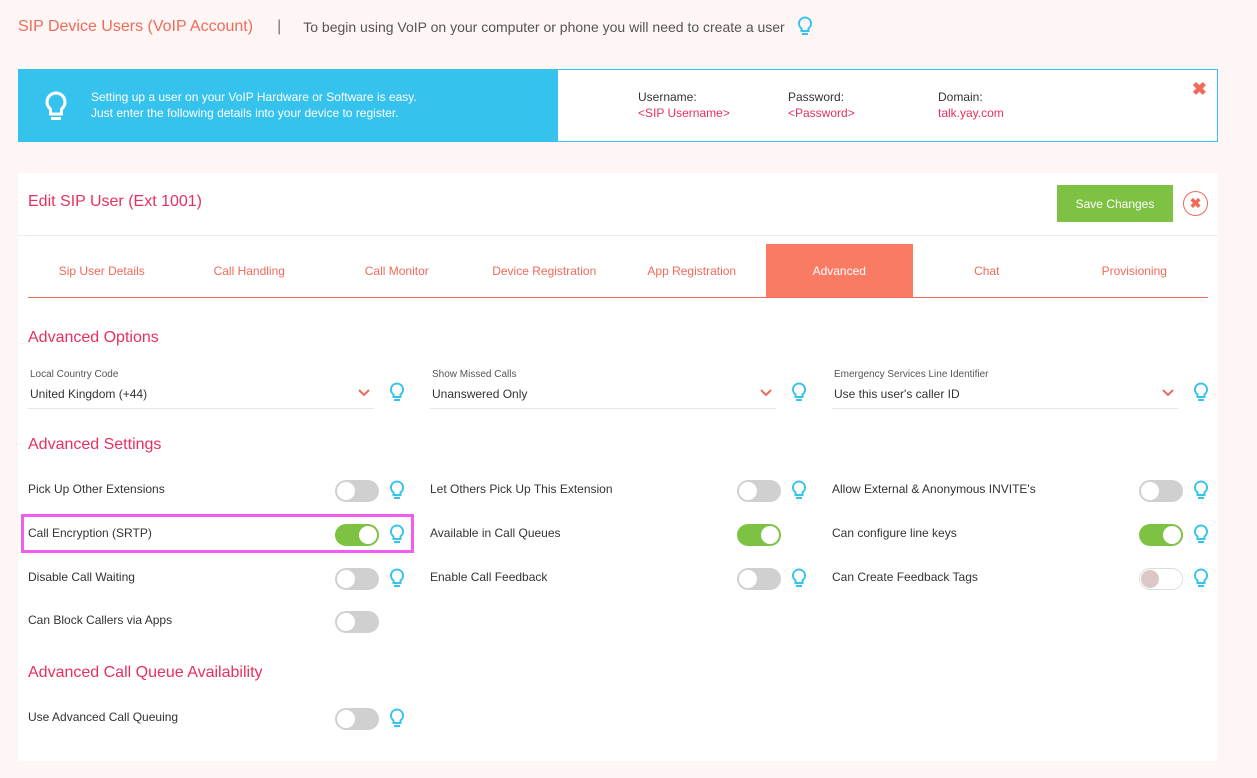 This screenshot has height=778, width=1257. Describe the element at coordinates (145, 672) in the screenshot. I see `section-advanced-call-queue: Advanced Call Queue Availability` at that location.